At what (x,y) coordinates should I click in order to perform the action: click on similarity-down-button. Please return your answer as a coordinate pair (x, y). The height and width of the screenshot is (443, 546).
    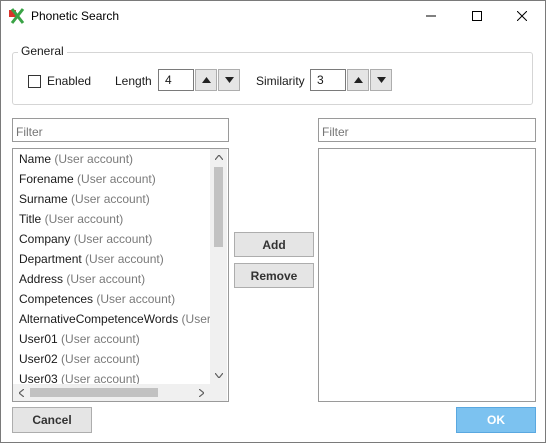
    Looking at the image, I should click on (381, 80).